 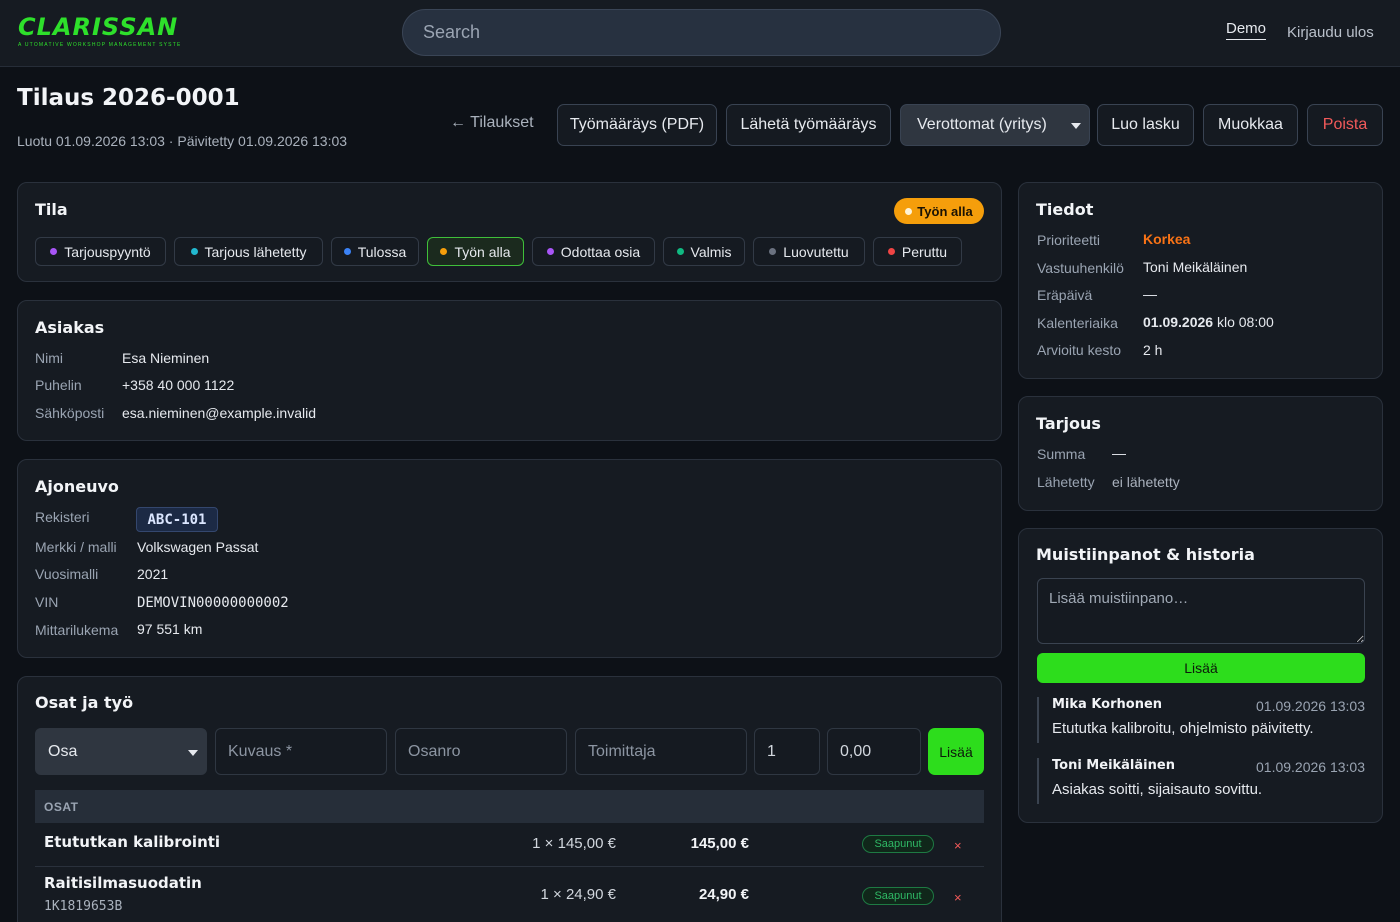 I want to click on status-chip-label: Tarjous lähetetty, so click(x=255, y=251).